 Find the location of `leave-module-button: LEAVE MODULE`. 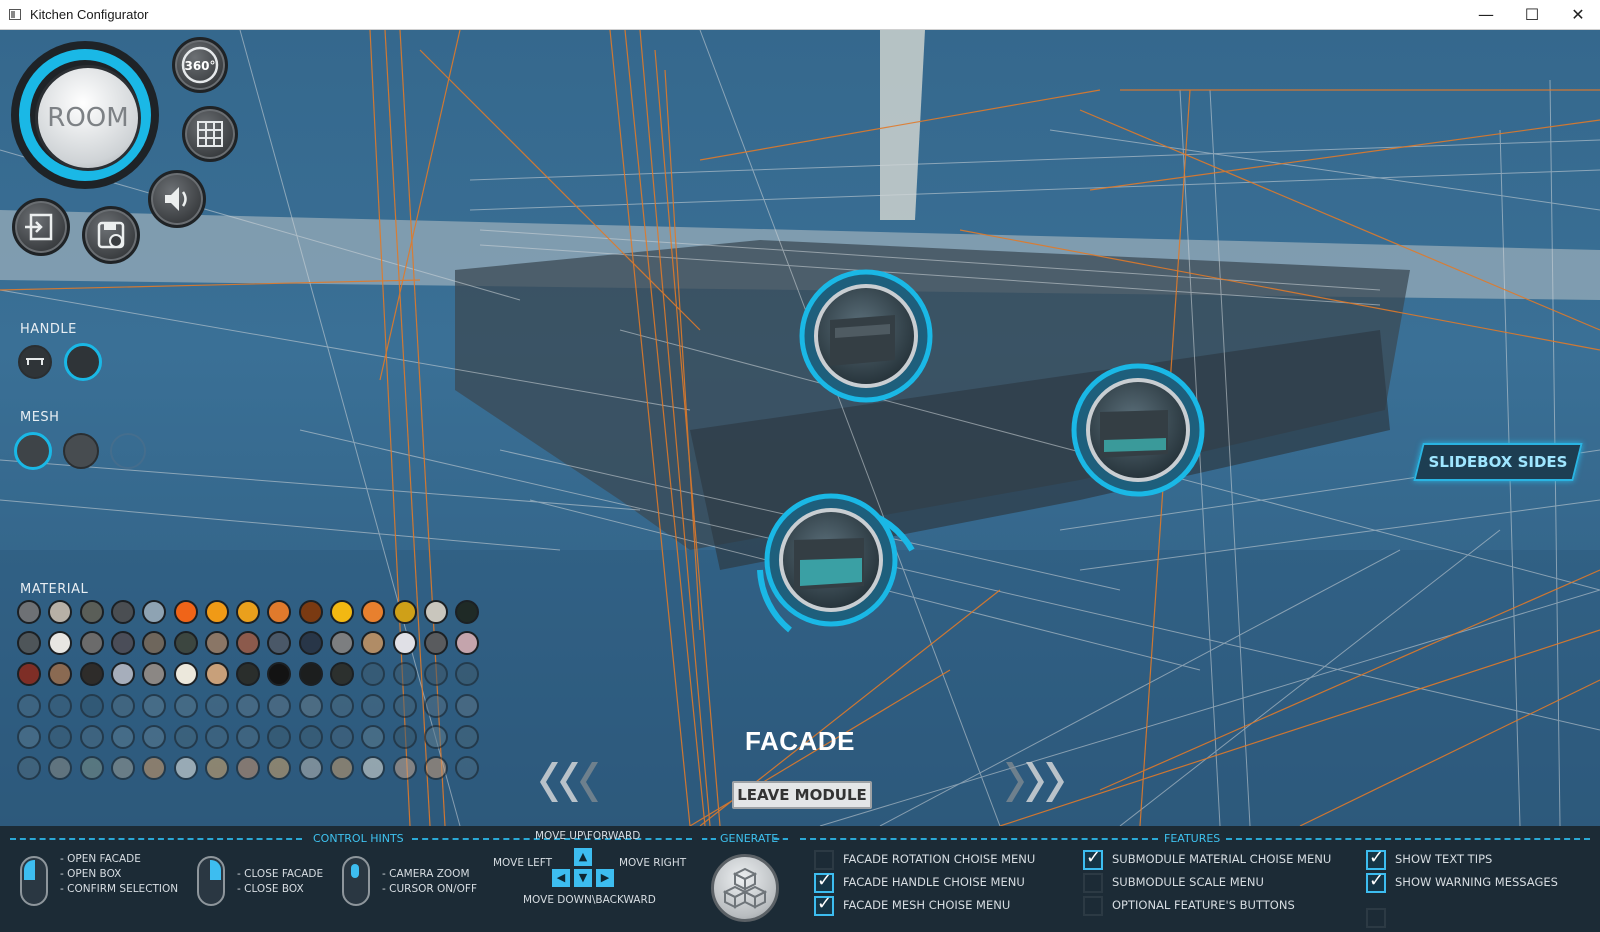

leave-module-button: LEAVE MODULE is located at coordinates (802, 795).